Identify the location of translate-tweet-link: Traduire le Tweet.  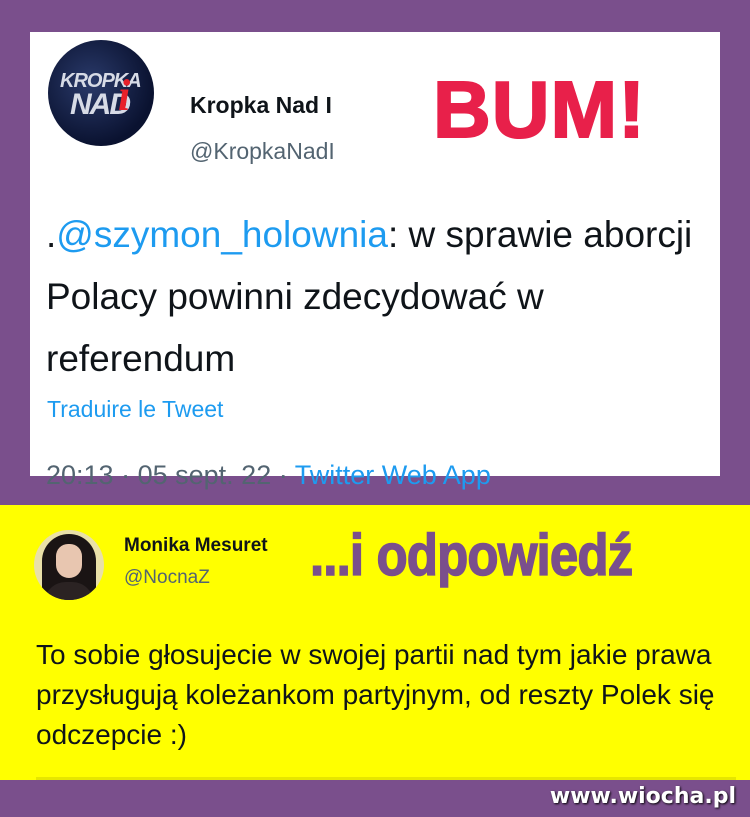
(135, 409).